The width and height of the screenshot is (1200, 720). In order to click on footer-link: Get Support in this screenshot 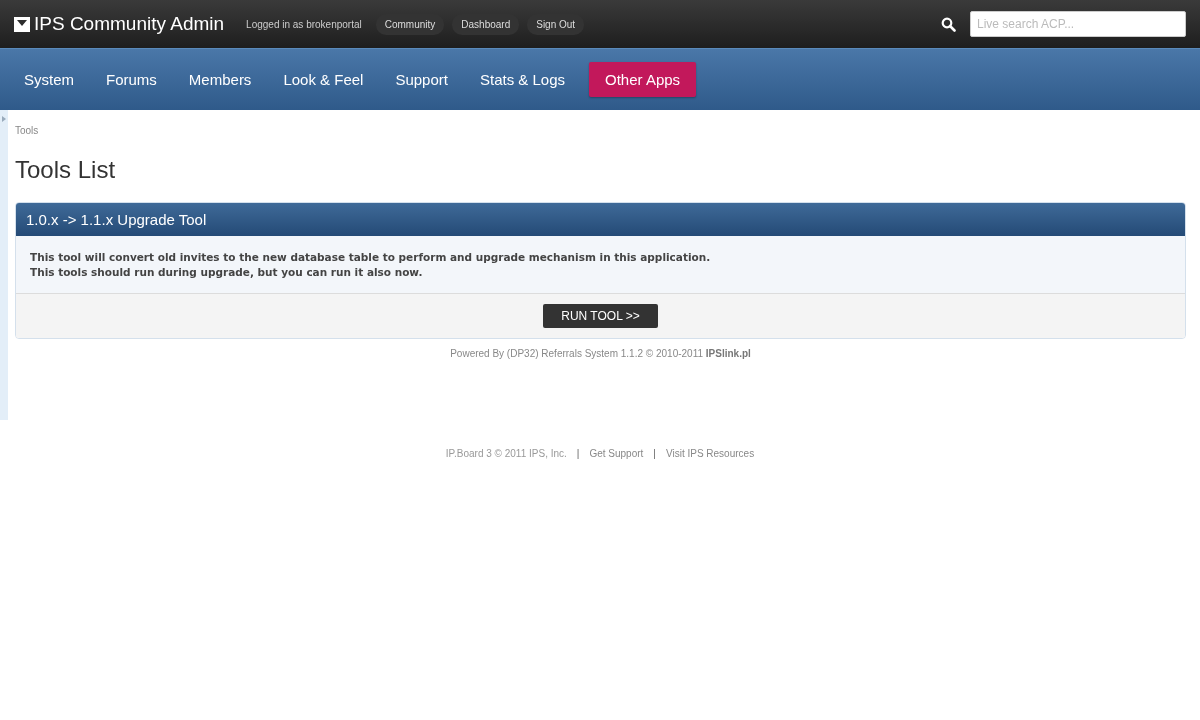, I will do `click(616, 453)`.